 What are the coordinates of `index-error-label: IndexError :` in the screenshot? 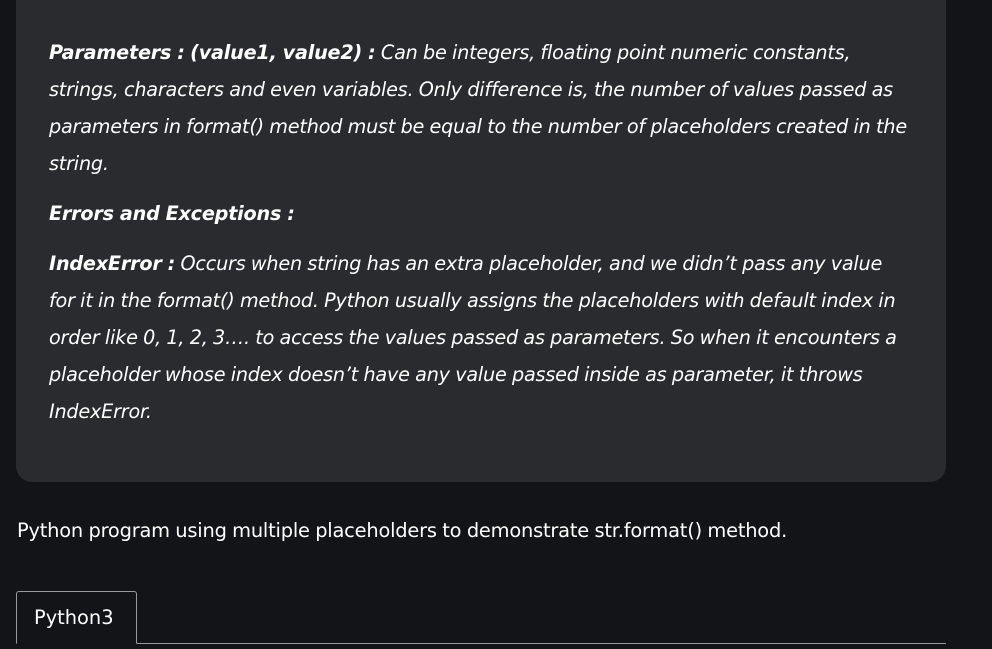 It's located at (112, 263).